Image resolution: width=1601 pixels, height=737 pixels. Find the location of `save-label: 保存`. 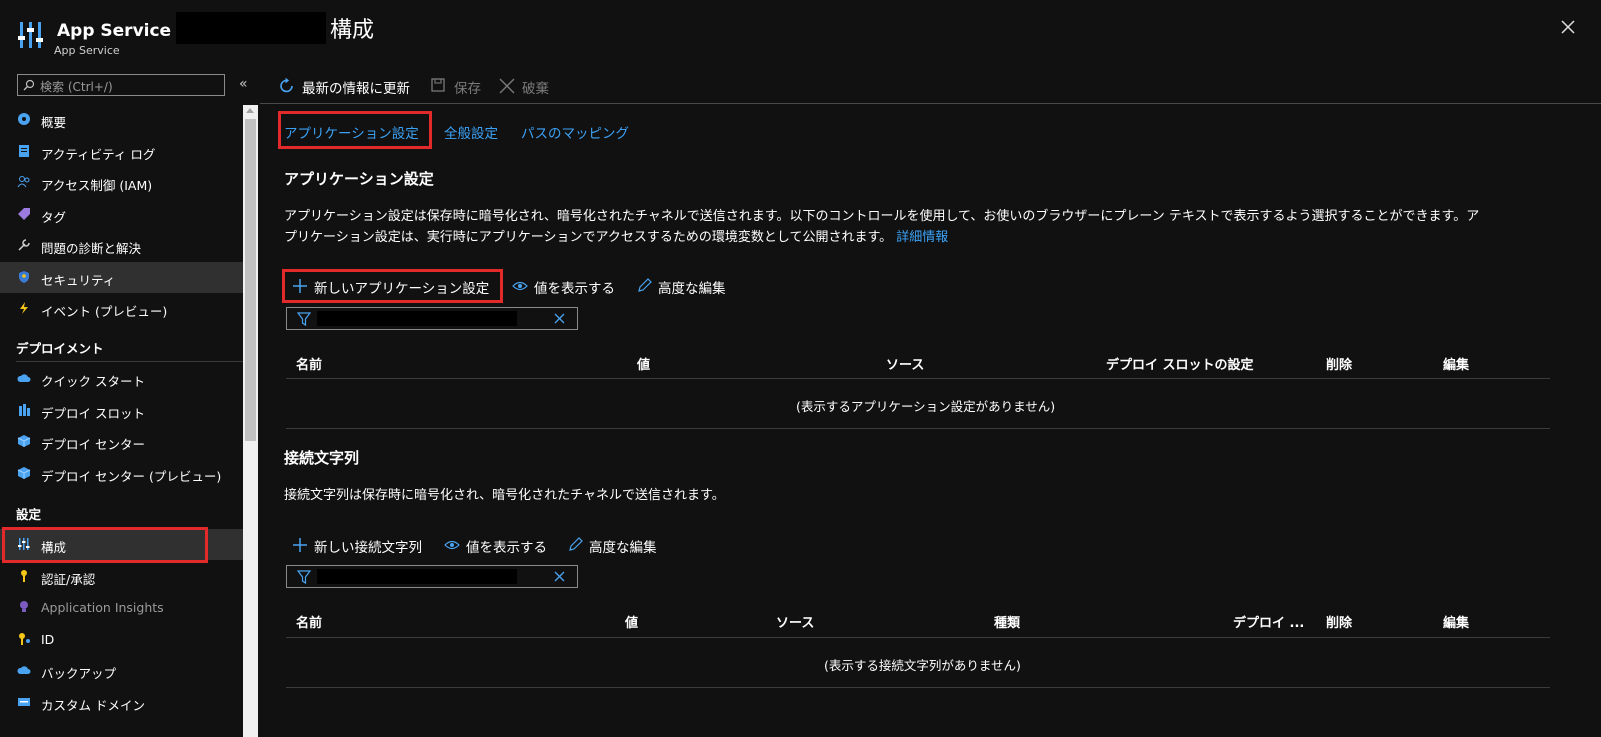

save-label: 保存 is located at coordinates (467, 89).